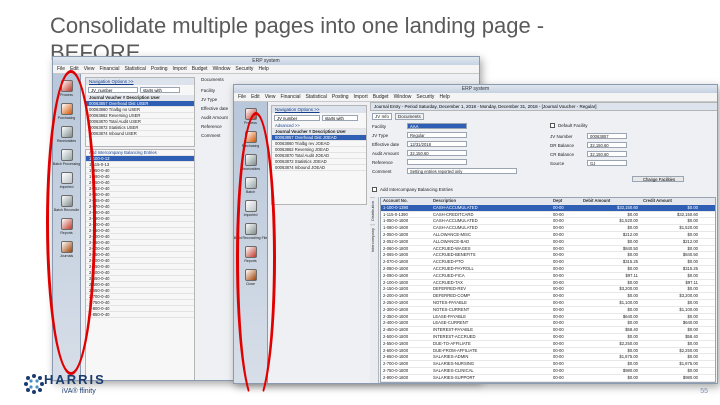 The width and height of the screenshot is (720, 405). I want to click on grid-header-cell: Credit Amount, so click(671, 201).